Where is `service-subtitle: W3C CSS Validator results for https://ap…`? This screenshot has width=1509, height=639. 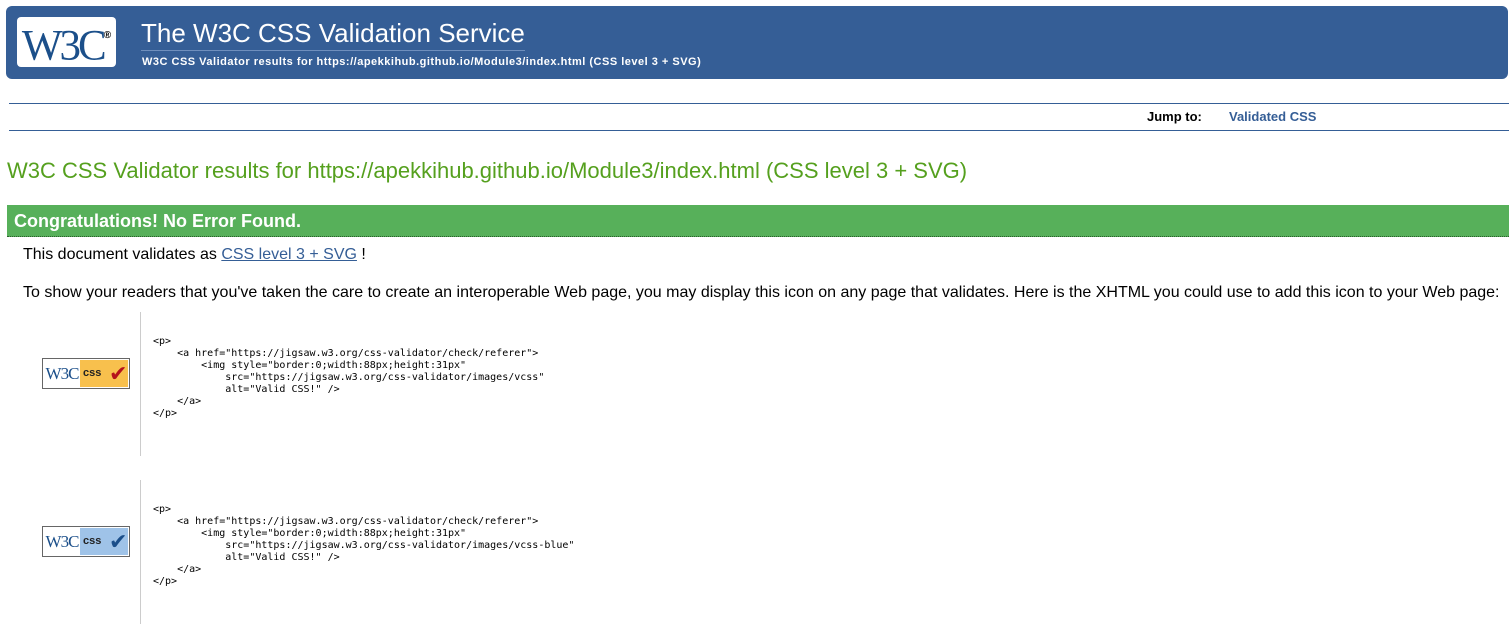
service-subtitle: W3C CSS Validator results for https://ap… is located at coordinates (422, 62).